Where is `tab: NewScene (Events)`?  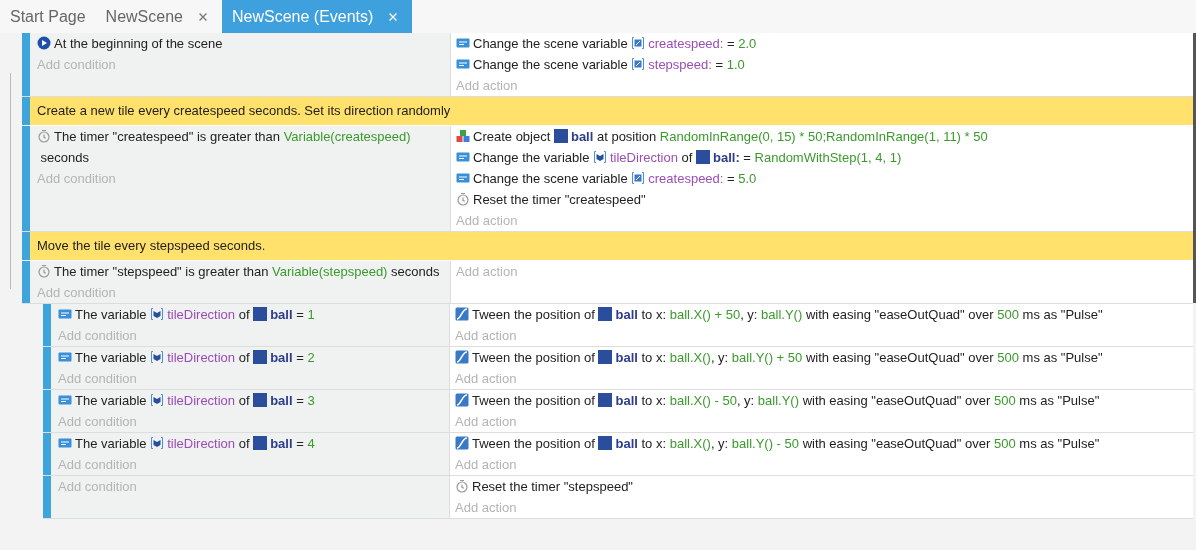 tab: NewScene (Events) is located at coordinates (317, 16).